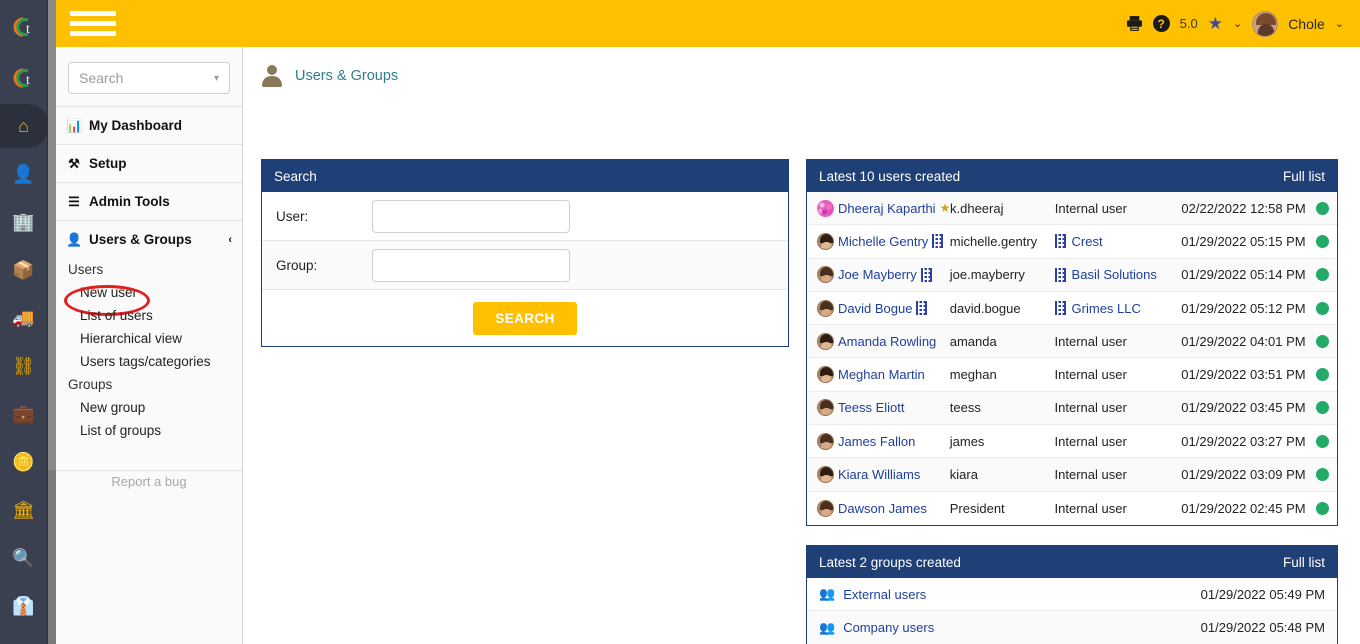 The height and width of the screenshot is (644, 1360). What do you see at coordinates (471, 216) in the screenshot?
I see `user-field` at bounding box center [471, 216].